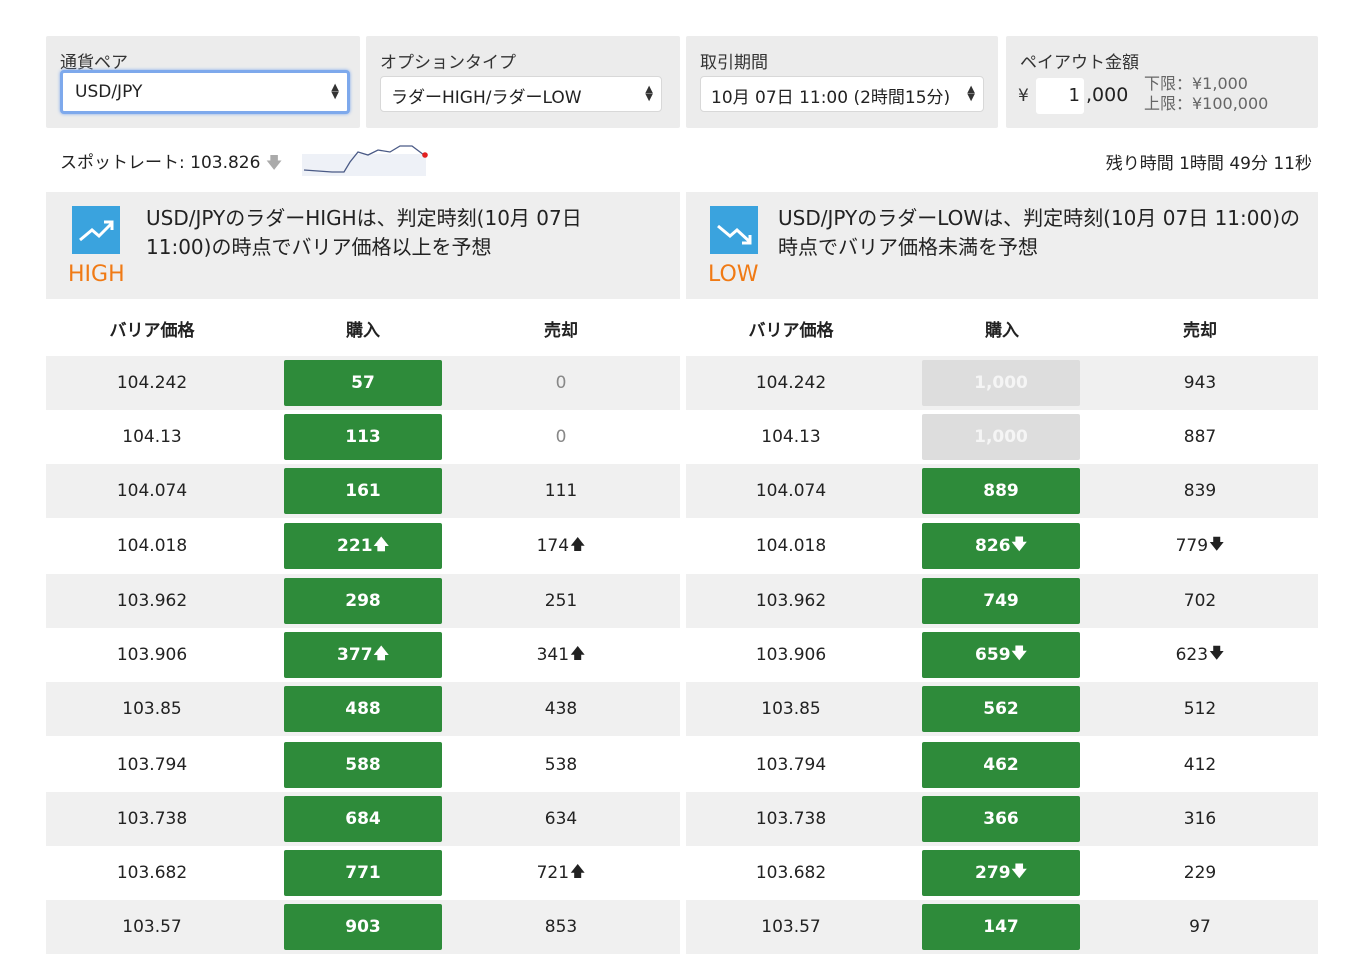 The height and width of the screenshot is (974, 1370). I want to click on buy-value: 562, so click(1001, 709).